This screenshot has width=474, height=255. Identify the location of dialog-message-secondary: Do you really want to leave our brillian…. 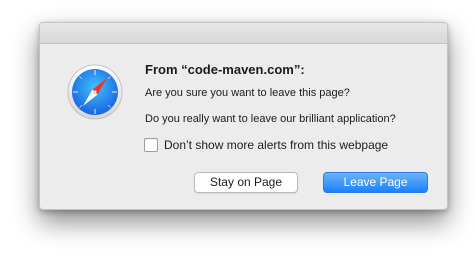
(270, 119).